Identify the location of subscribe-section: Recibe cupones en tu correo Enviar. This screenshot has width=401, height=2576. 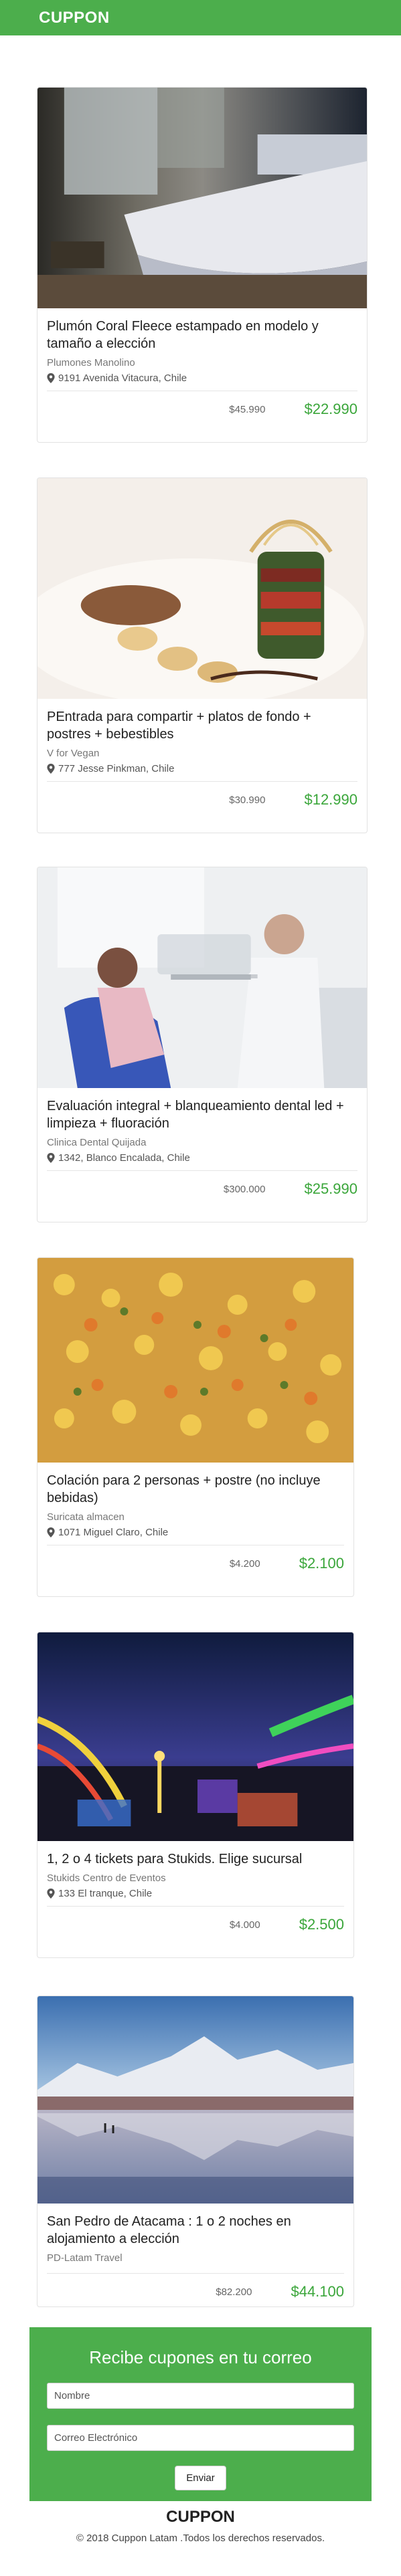
(200, 2414).